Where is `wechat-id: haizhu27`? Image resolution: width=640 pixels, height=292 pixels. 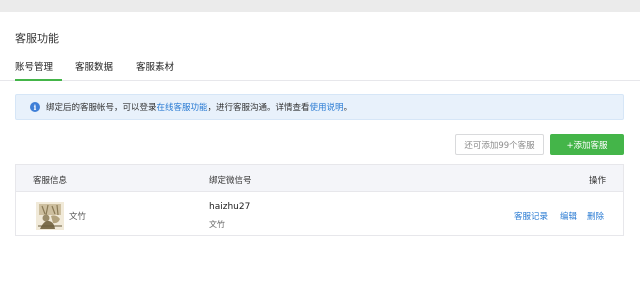 wechat-id: haizhu27 is located at coordinates (230, 207).